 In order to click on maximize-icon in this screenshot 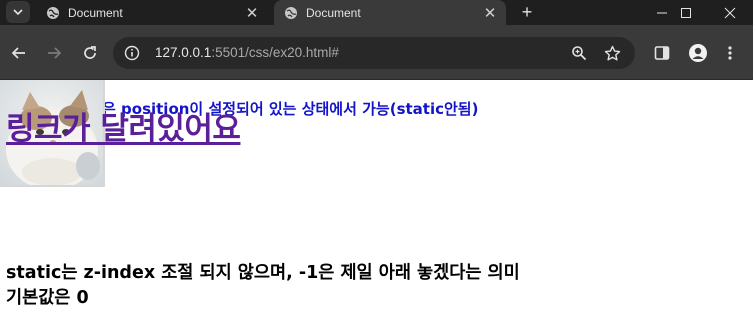, I will do `click(686, 12)`.